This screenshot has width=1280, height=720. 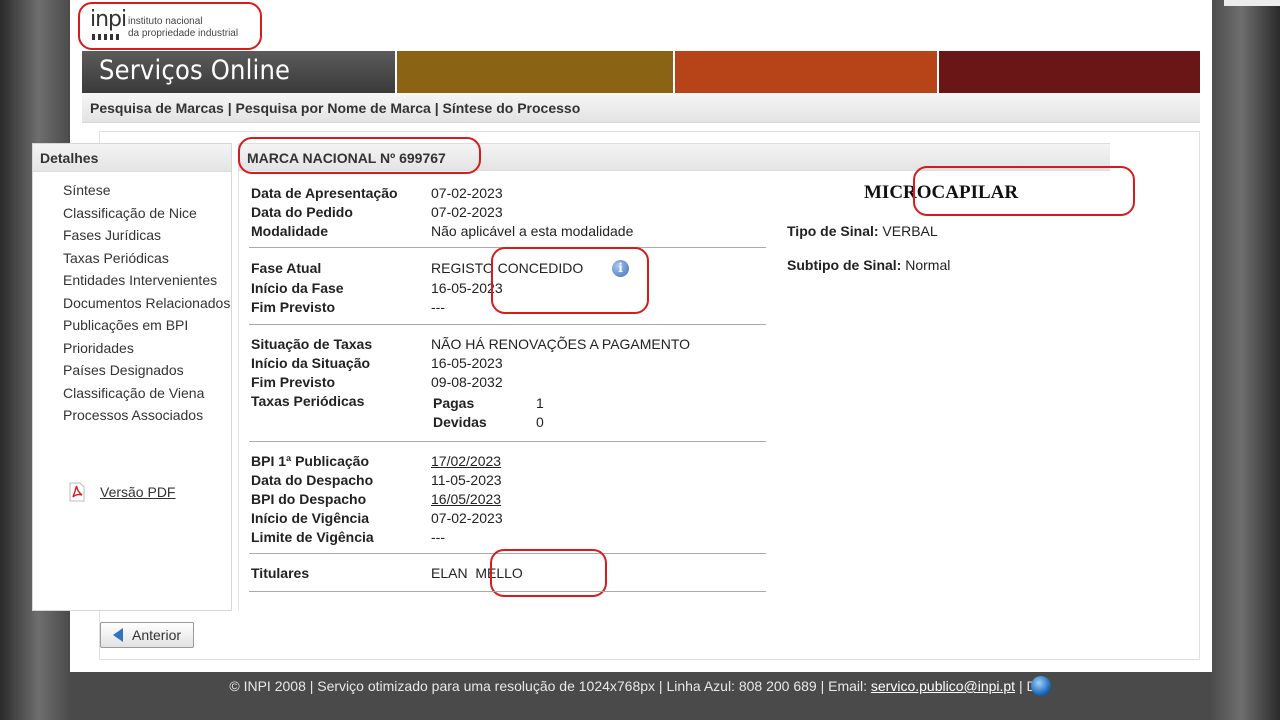 What do you see at coordinates (137, 492) in the screenshot?
I see `pdf-version-link: Versão PDF` at bounding box center [137, 492].